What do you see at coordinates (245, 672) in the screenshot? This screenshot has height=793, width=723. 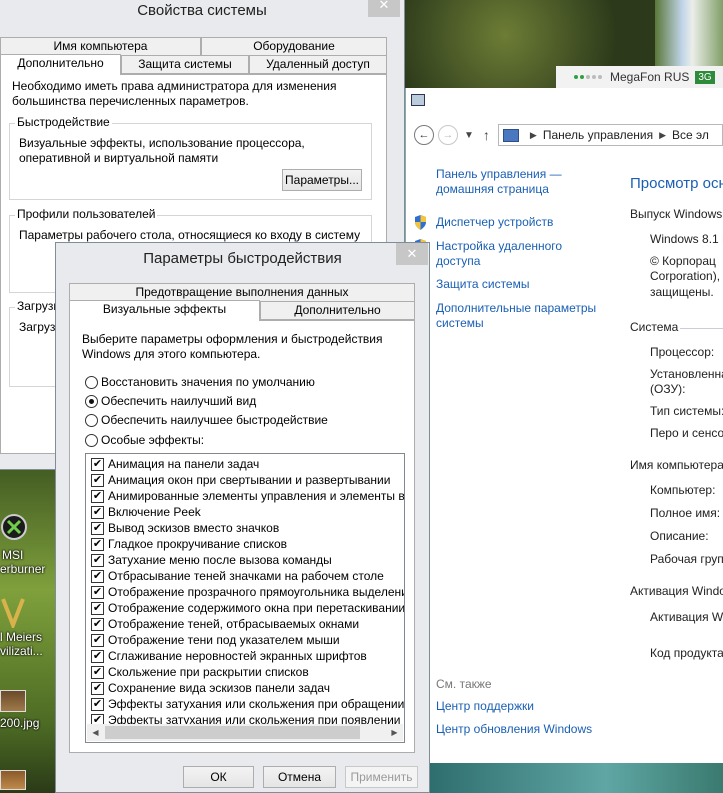 I see `effect-option: ✔ Скольжение при раскрытии списков` at bounding box center [245, 672].